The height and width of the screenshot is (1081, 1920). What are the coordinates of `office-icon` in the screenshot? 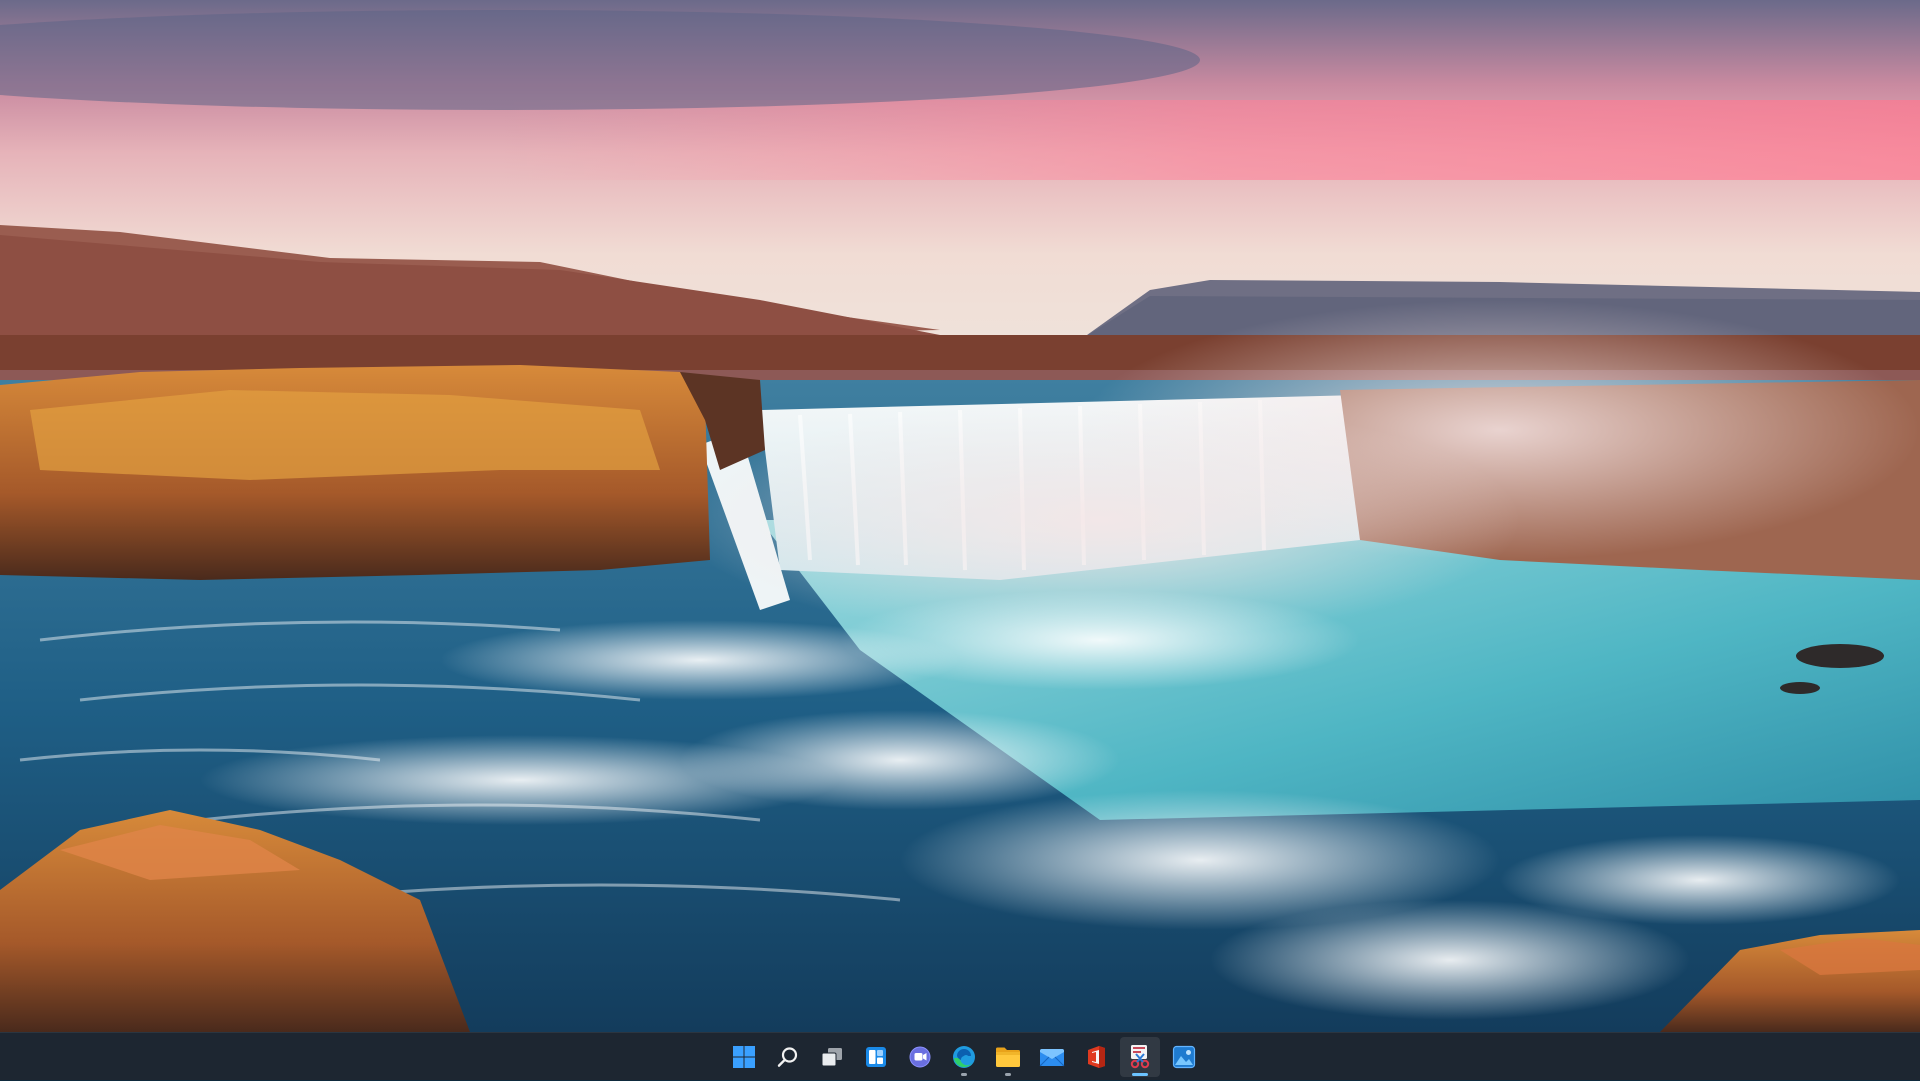 It's located at (1096, 1057).